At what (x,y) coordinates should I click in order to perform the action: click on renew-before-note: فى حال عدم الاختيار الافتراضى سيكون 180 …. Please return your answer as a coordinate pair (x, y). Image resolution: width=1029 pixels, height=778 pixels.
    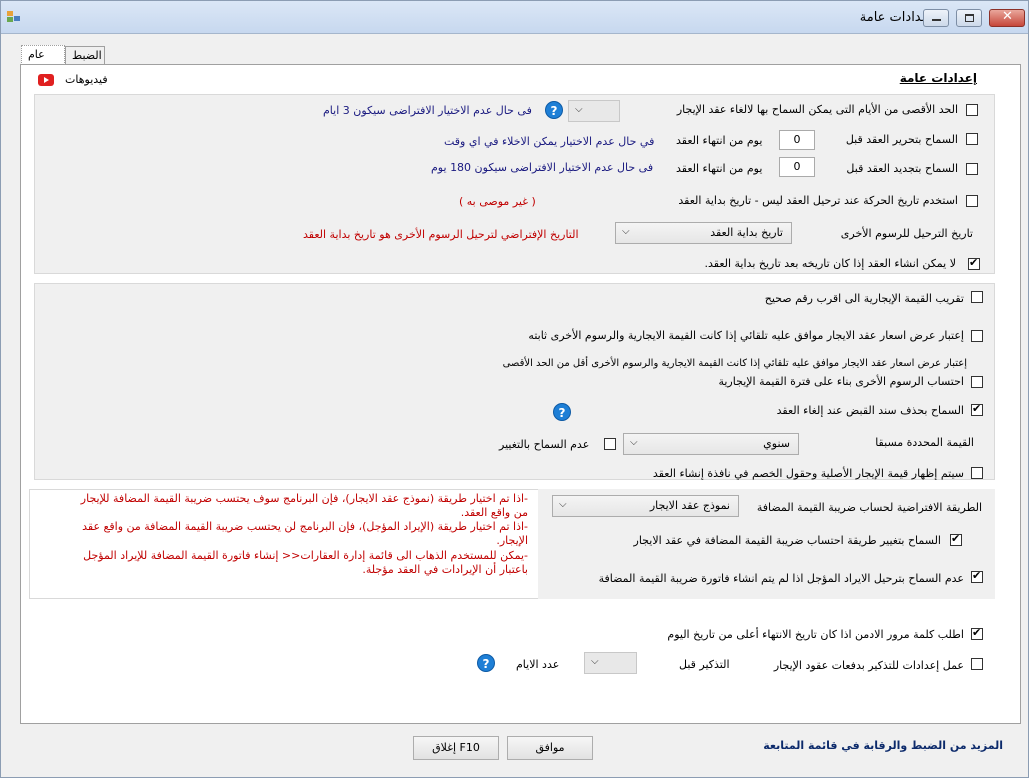
    Looking at the image, I should click on (542, 167).